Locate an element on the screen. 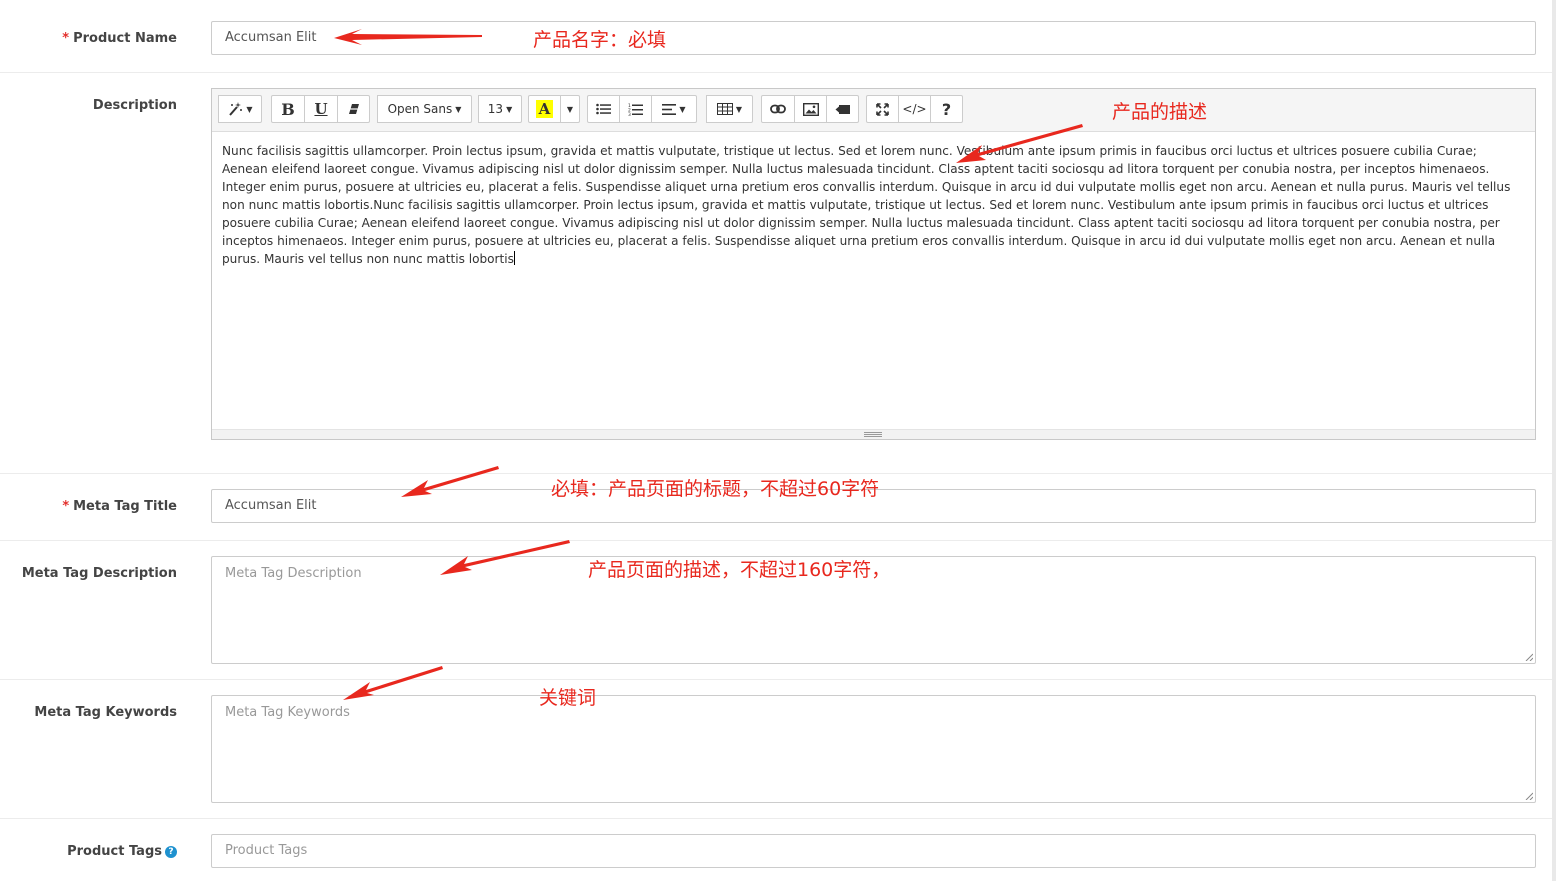  font-size-dropdown: 13 ▼ is located at coordinates (500, 109).